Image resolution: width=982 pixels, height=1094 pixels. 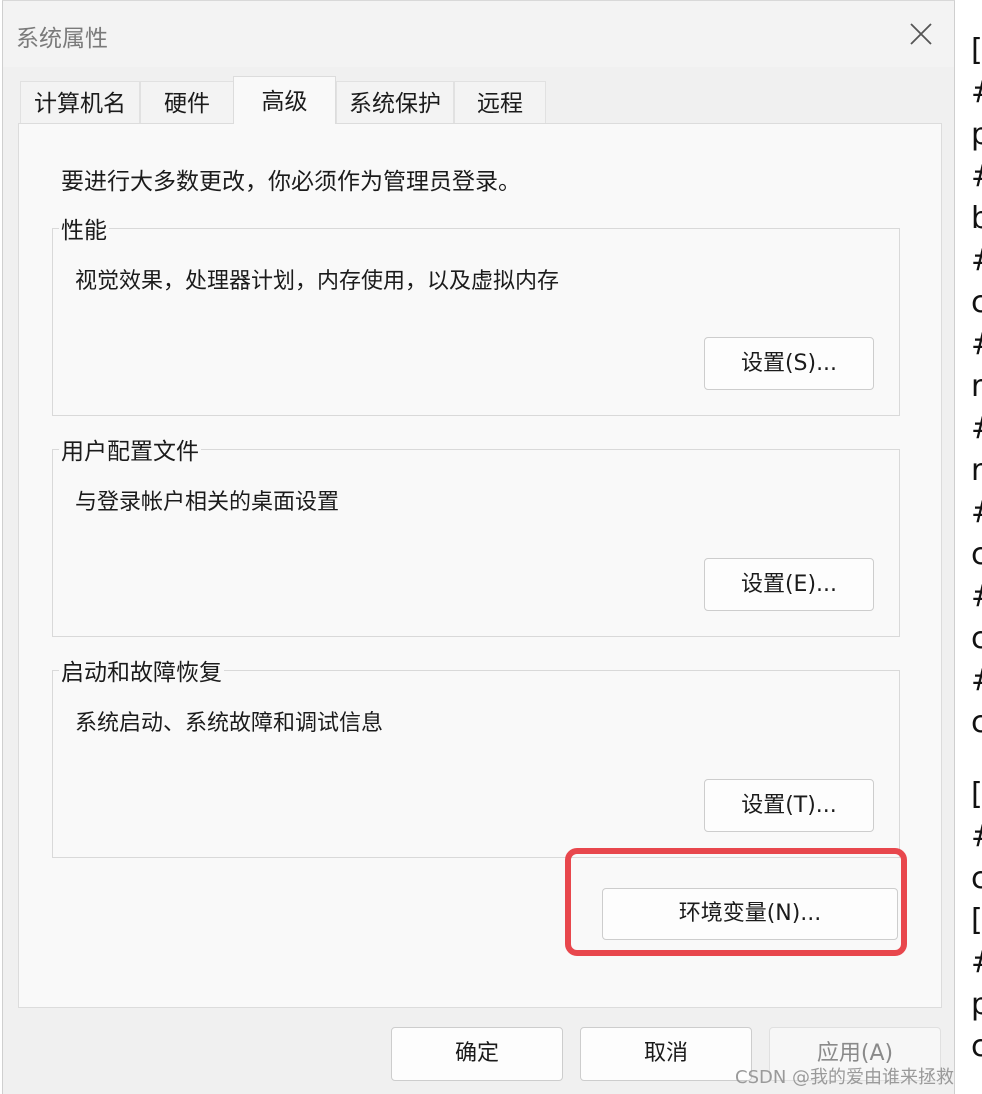 I want to click on ok-button: 确定, so click(x=477, y=1054).